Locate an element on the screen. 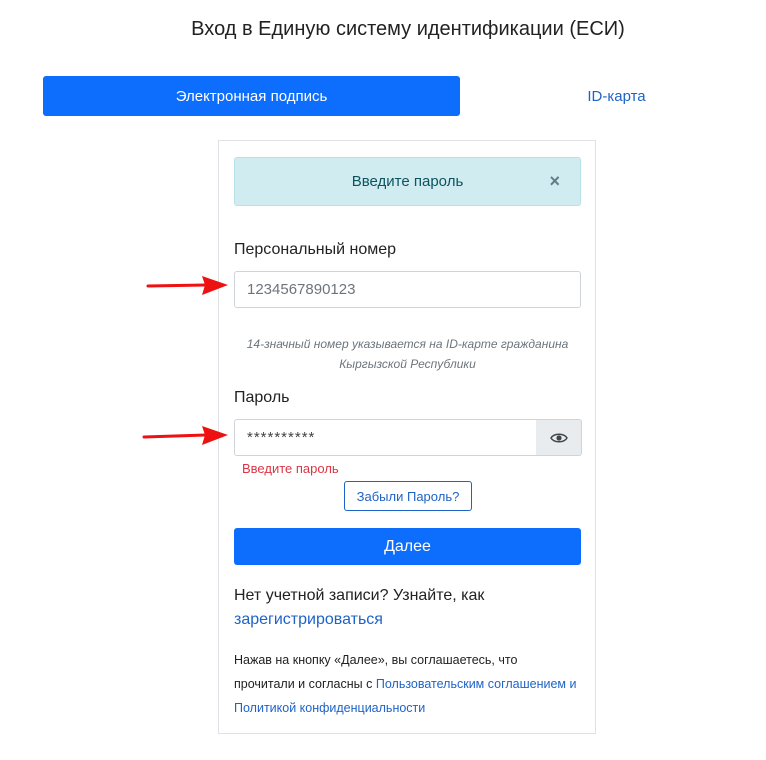 Image resolution: width=766 pixels, height=760 pixels. personal-number-placeholder: 1234567890123 is located at coordinates (301, 289).